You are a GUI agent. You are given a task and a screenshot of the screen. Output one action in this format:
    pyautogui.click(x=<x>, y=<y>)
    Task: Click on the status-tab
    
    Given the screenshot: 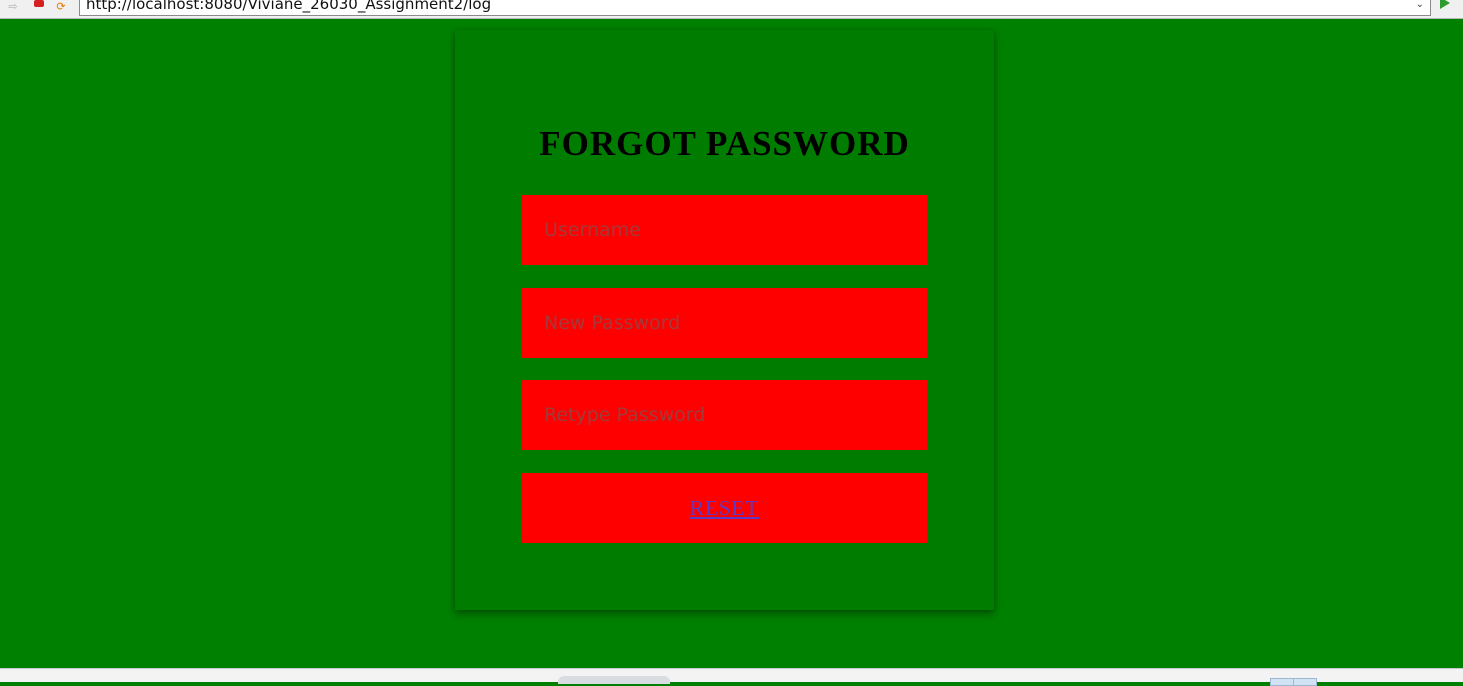 What is the action you would take?
    pyautogui.click(x=614, y=680)
    